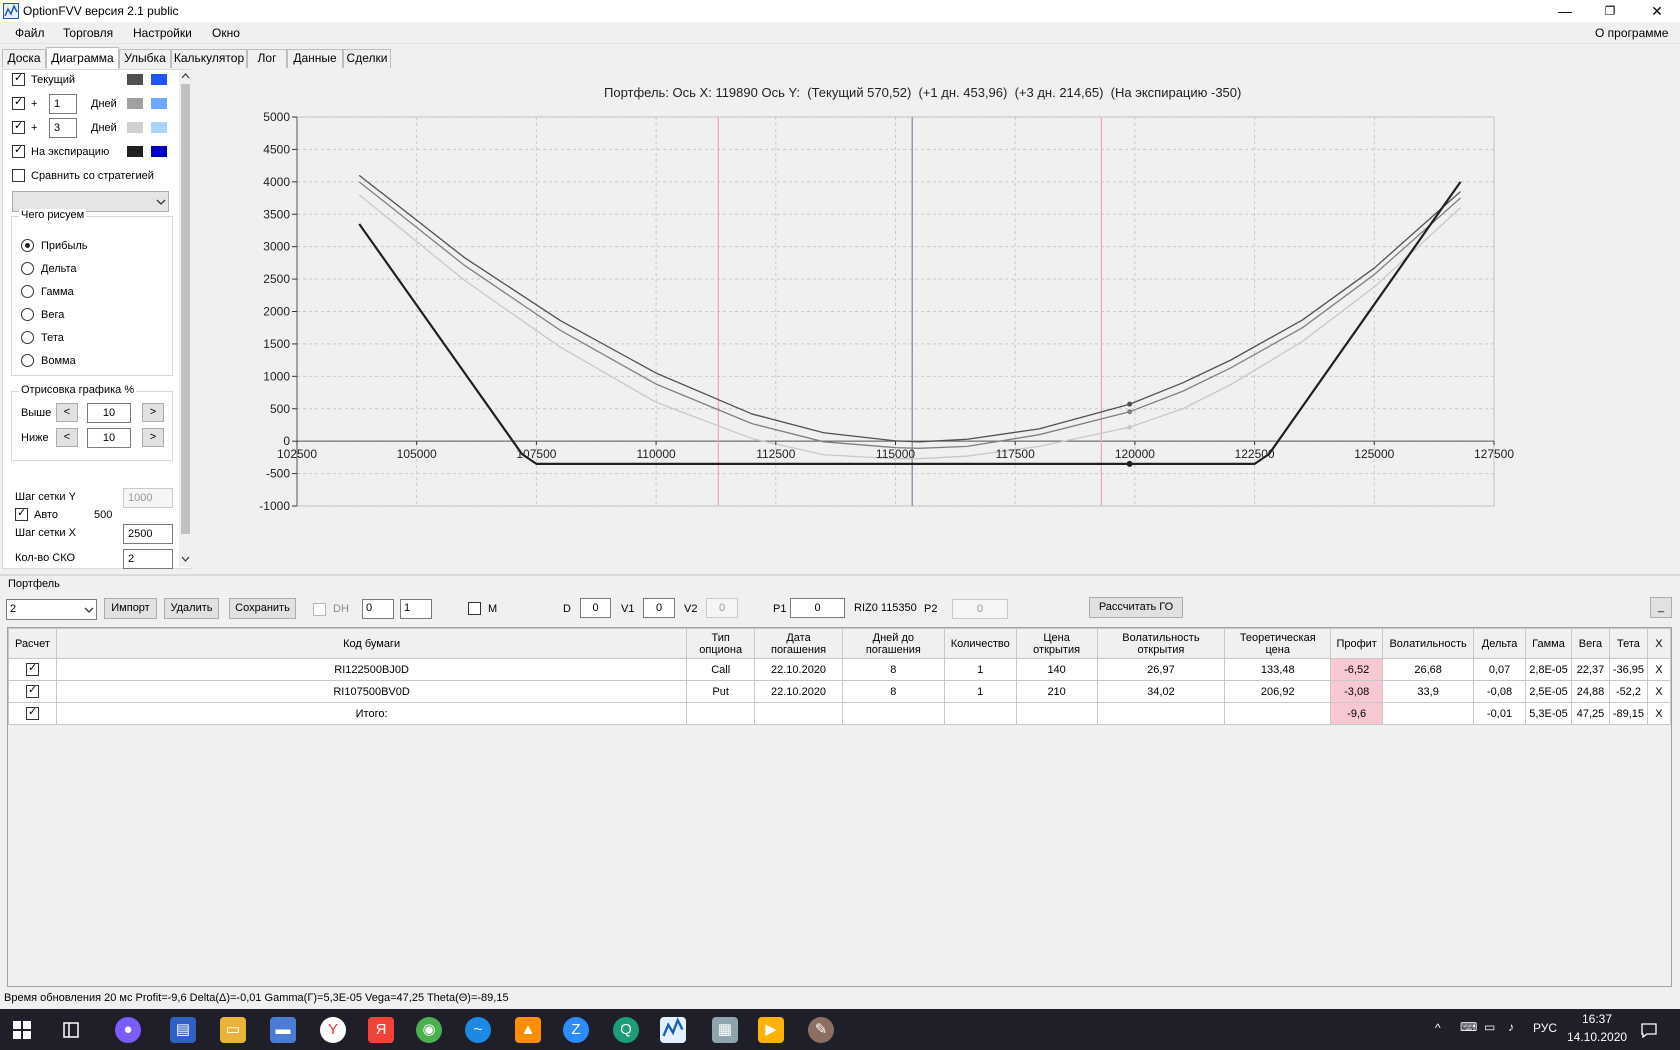 The image size is (1680, 1050). Describe the element at coordinates (22, 1030) in the screenshot. I see `windows-start-icon` at that location.